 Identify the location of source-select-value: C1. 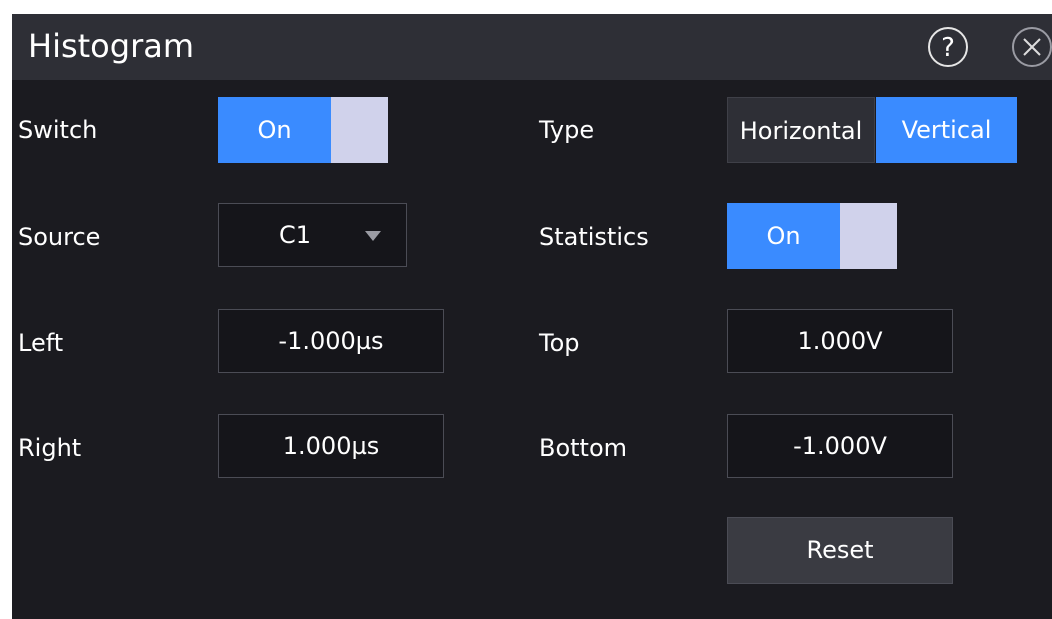
(295, 235).